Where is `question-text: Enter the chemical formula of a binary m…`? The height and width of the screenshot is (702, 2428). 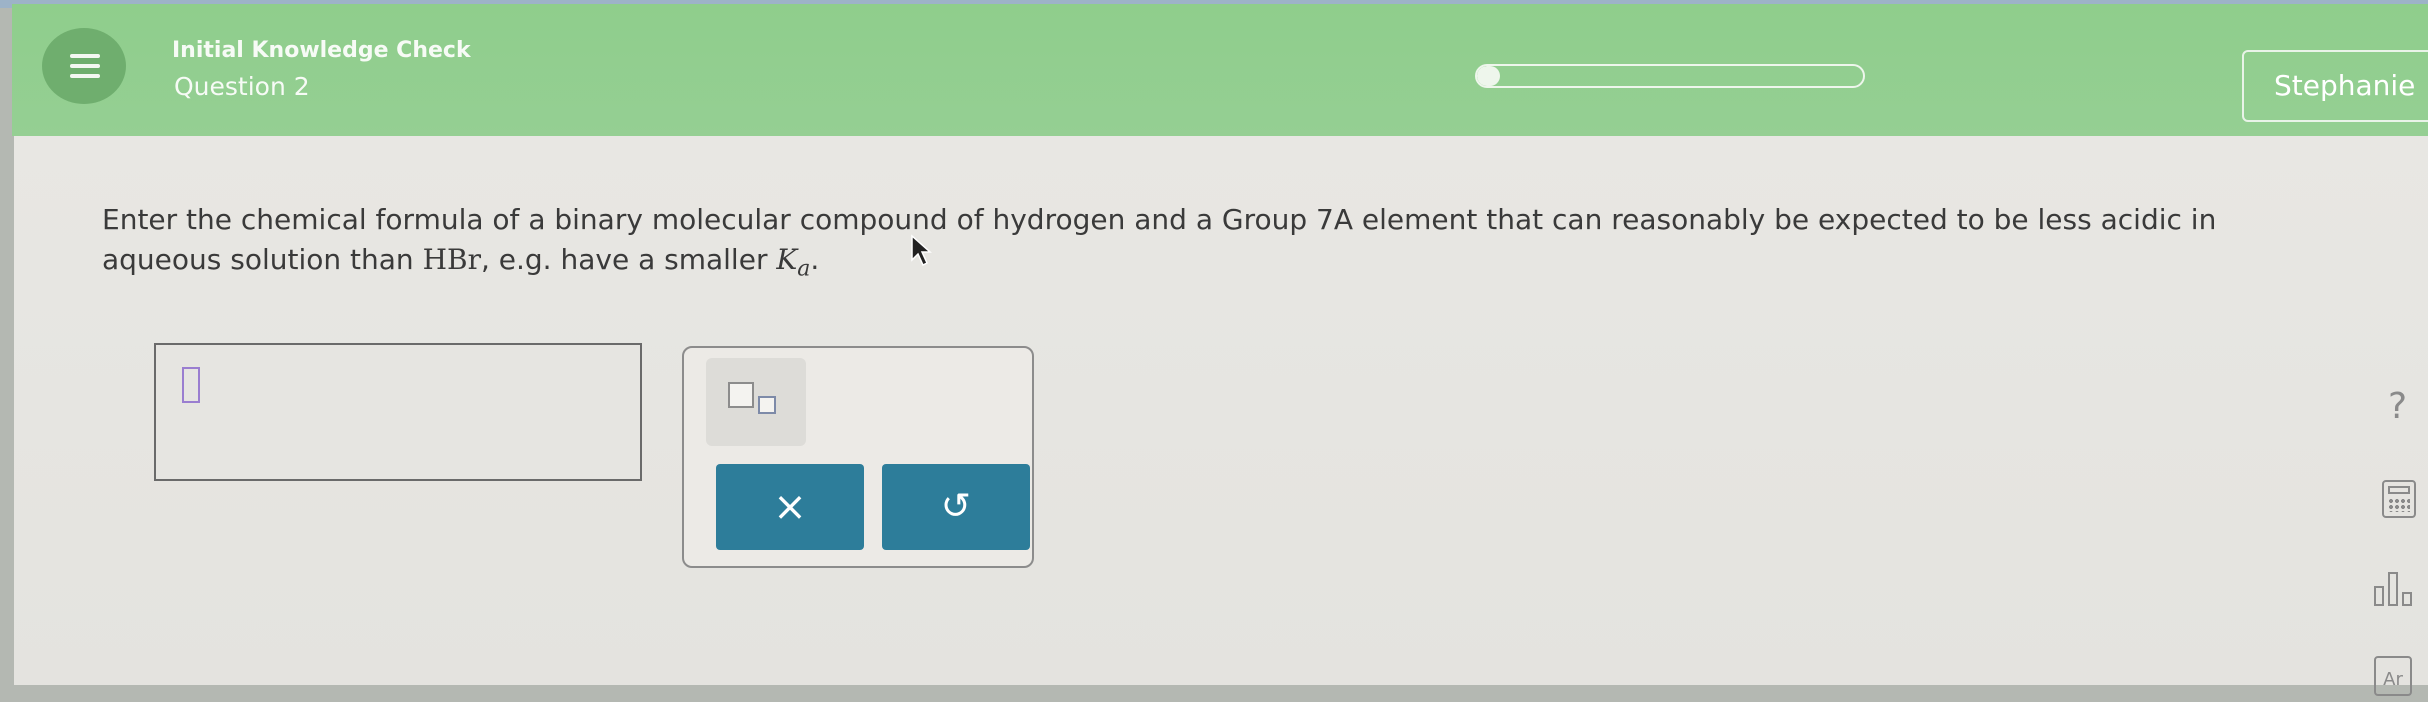 question-text: Enter the chemical formula of a binary m… is located at coordinates (1222, 245).